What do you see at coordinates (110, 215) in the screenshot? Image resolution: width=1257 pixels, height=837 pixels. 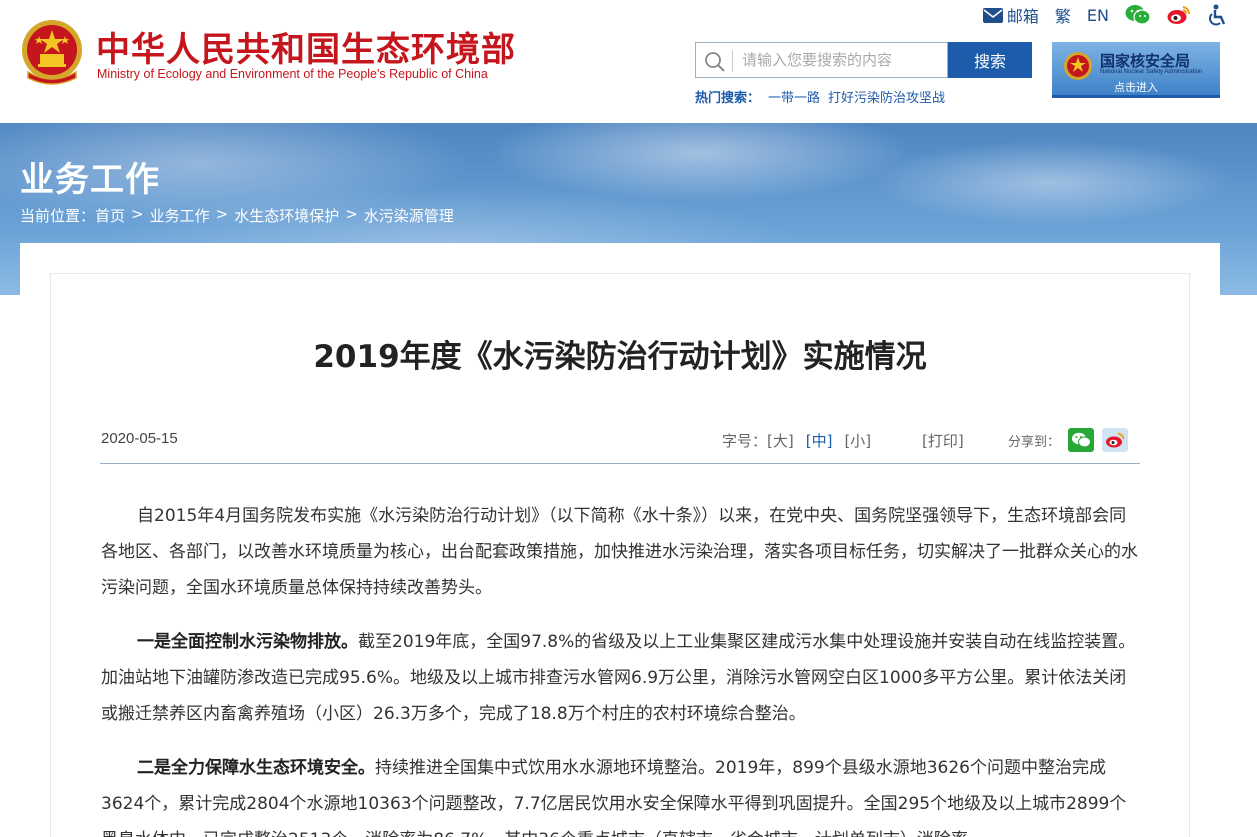 I see `breadcrumb-item-home: 首页` at bounding box center [110, 215].